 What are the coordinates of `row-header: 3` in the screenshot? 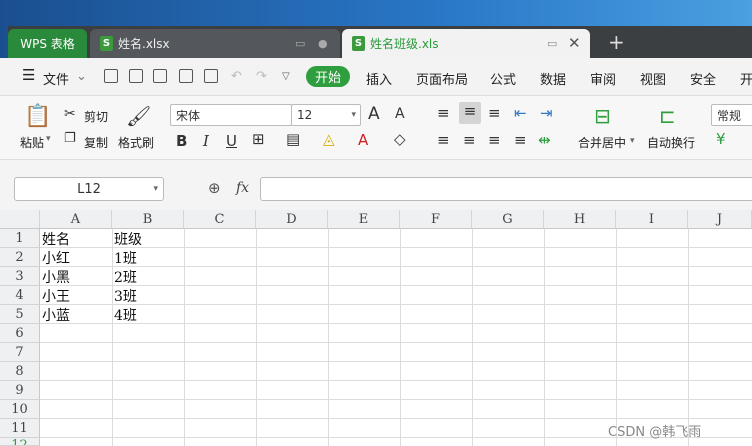 It's located at (20, 276).